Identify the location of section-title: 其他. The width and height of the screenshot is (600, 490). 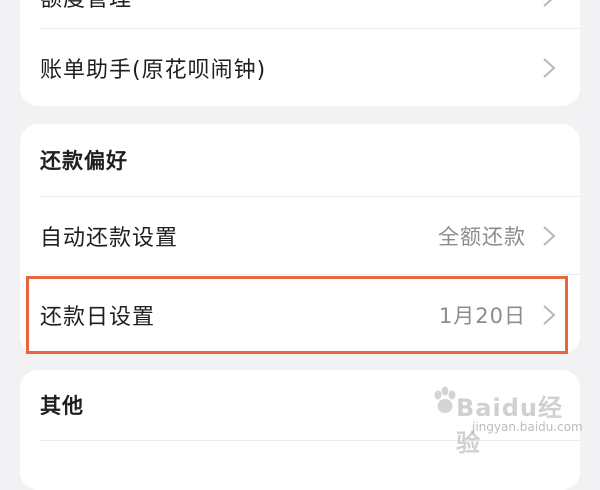
(62, 406).